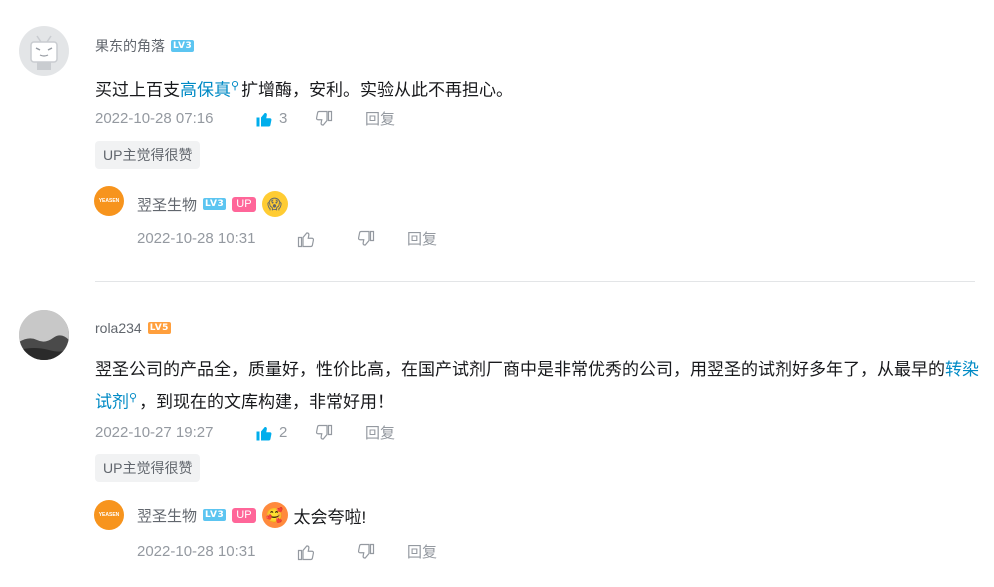 Image resolution: width=994 pixels, height=587 pixels. Describe the element at coordinates (537, 88) in the screenshot. I see `comment-text: 买过上百支高保真⚲ 扩增酶，安利。实验从此不再担心。` at that location.